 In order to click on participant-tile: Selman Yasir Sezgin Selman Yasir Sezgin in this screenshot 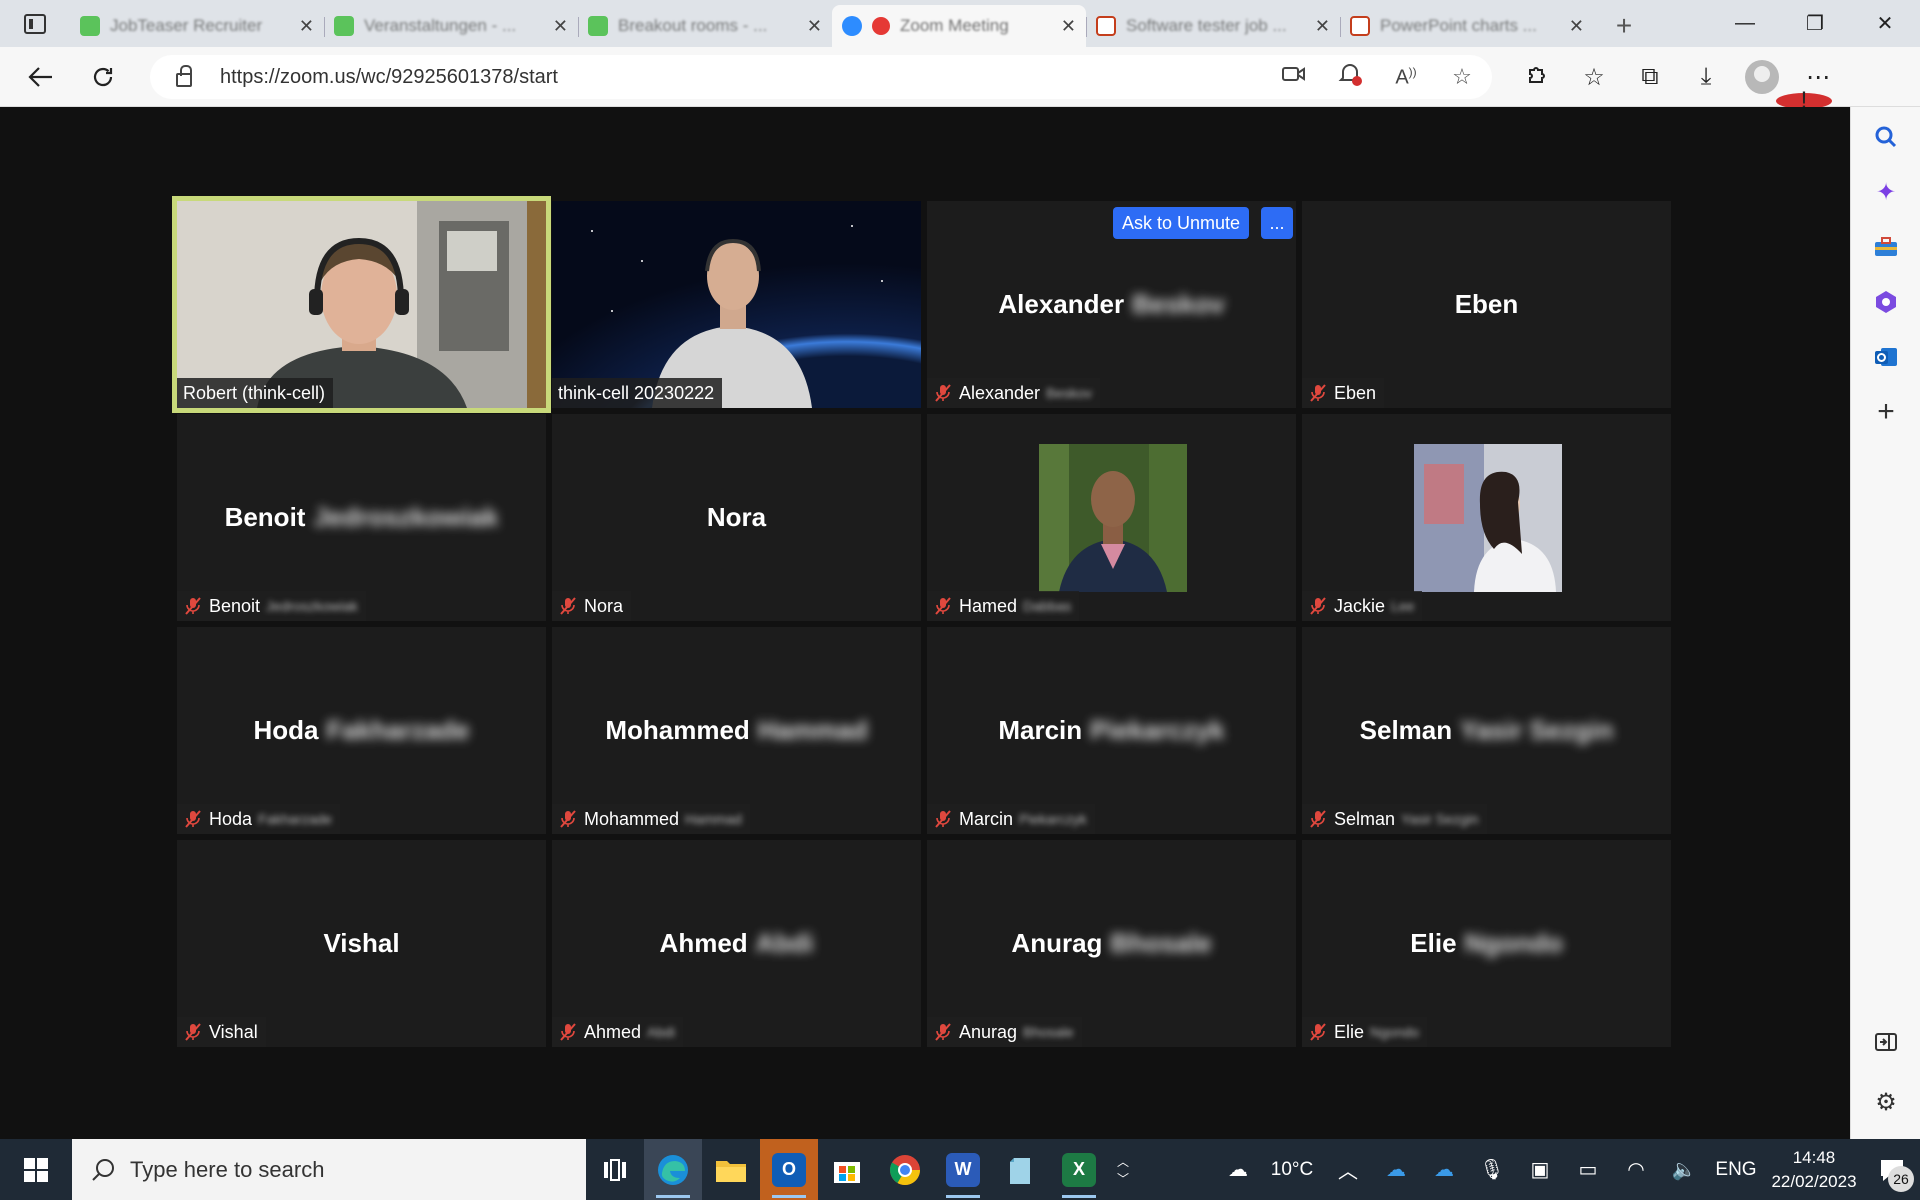, I will do `click(1486, 730)`.